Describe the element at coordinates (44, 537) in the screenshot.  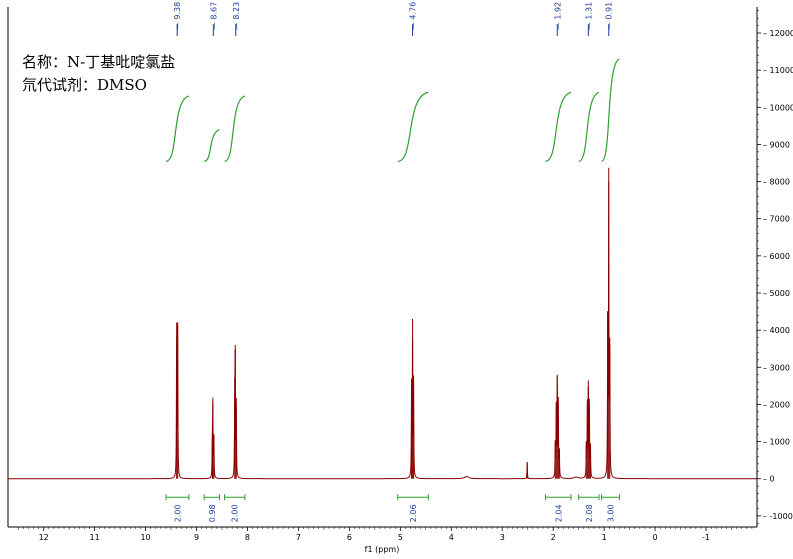
I see `x-tick-label: 12` at that location.